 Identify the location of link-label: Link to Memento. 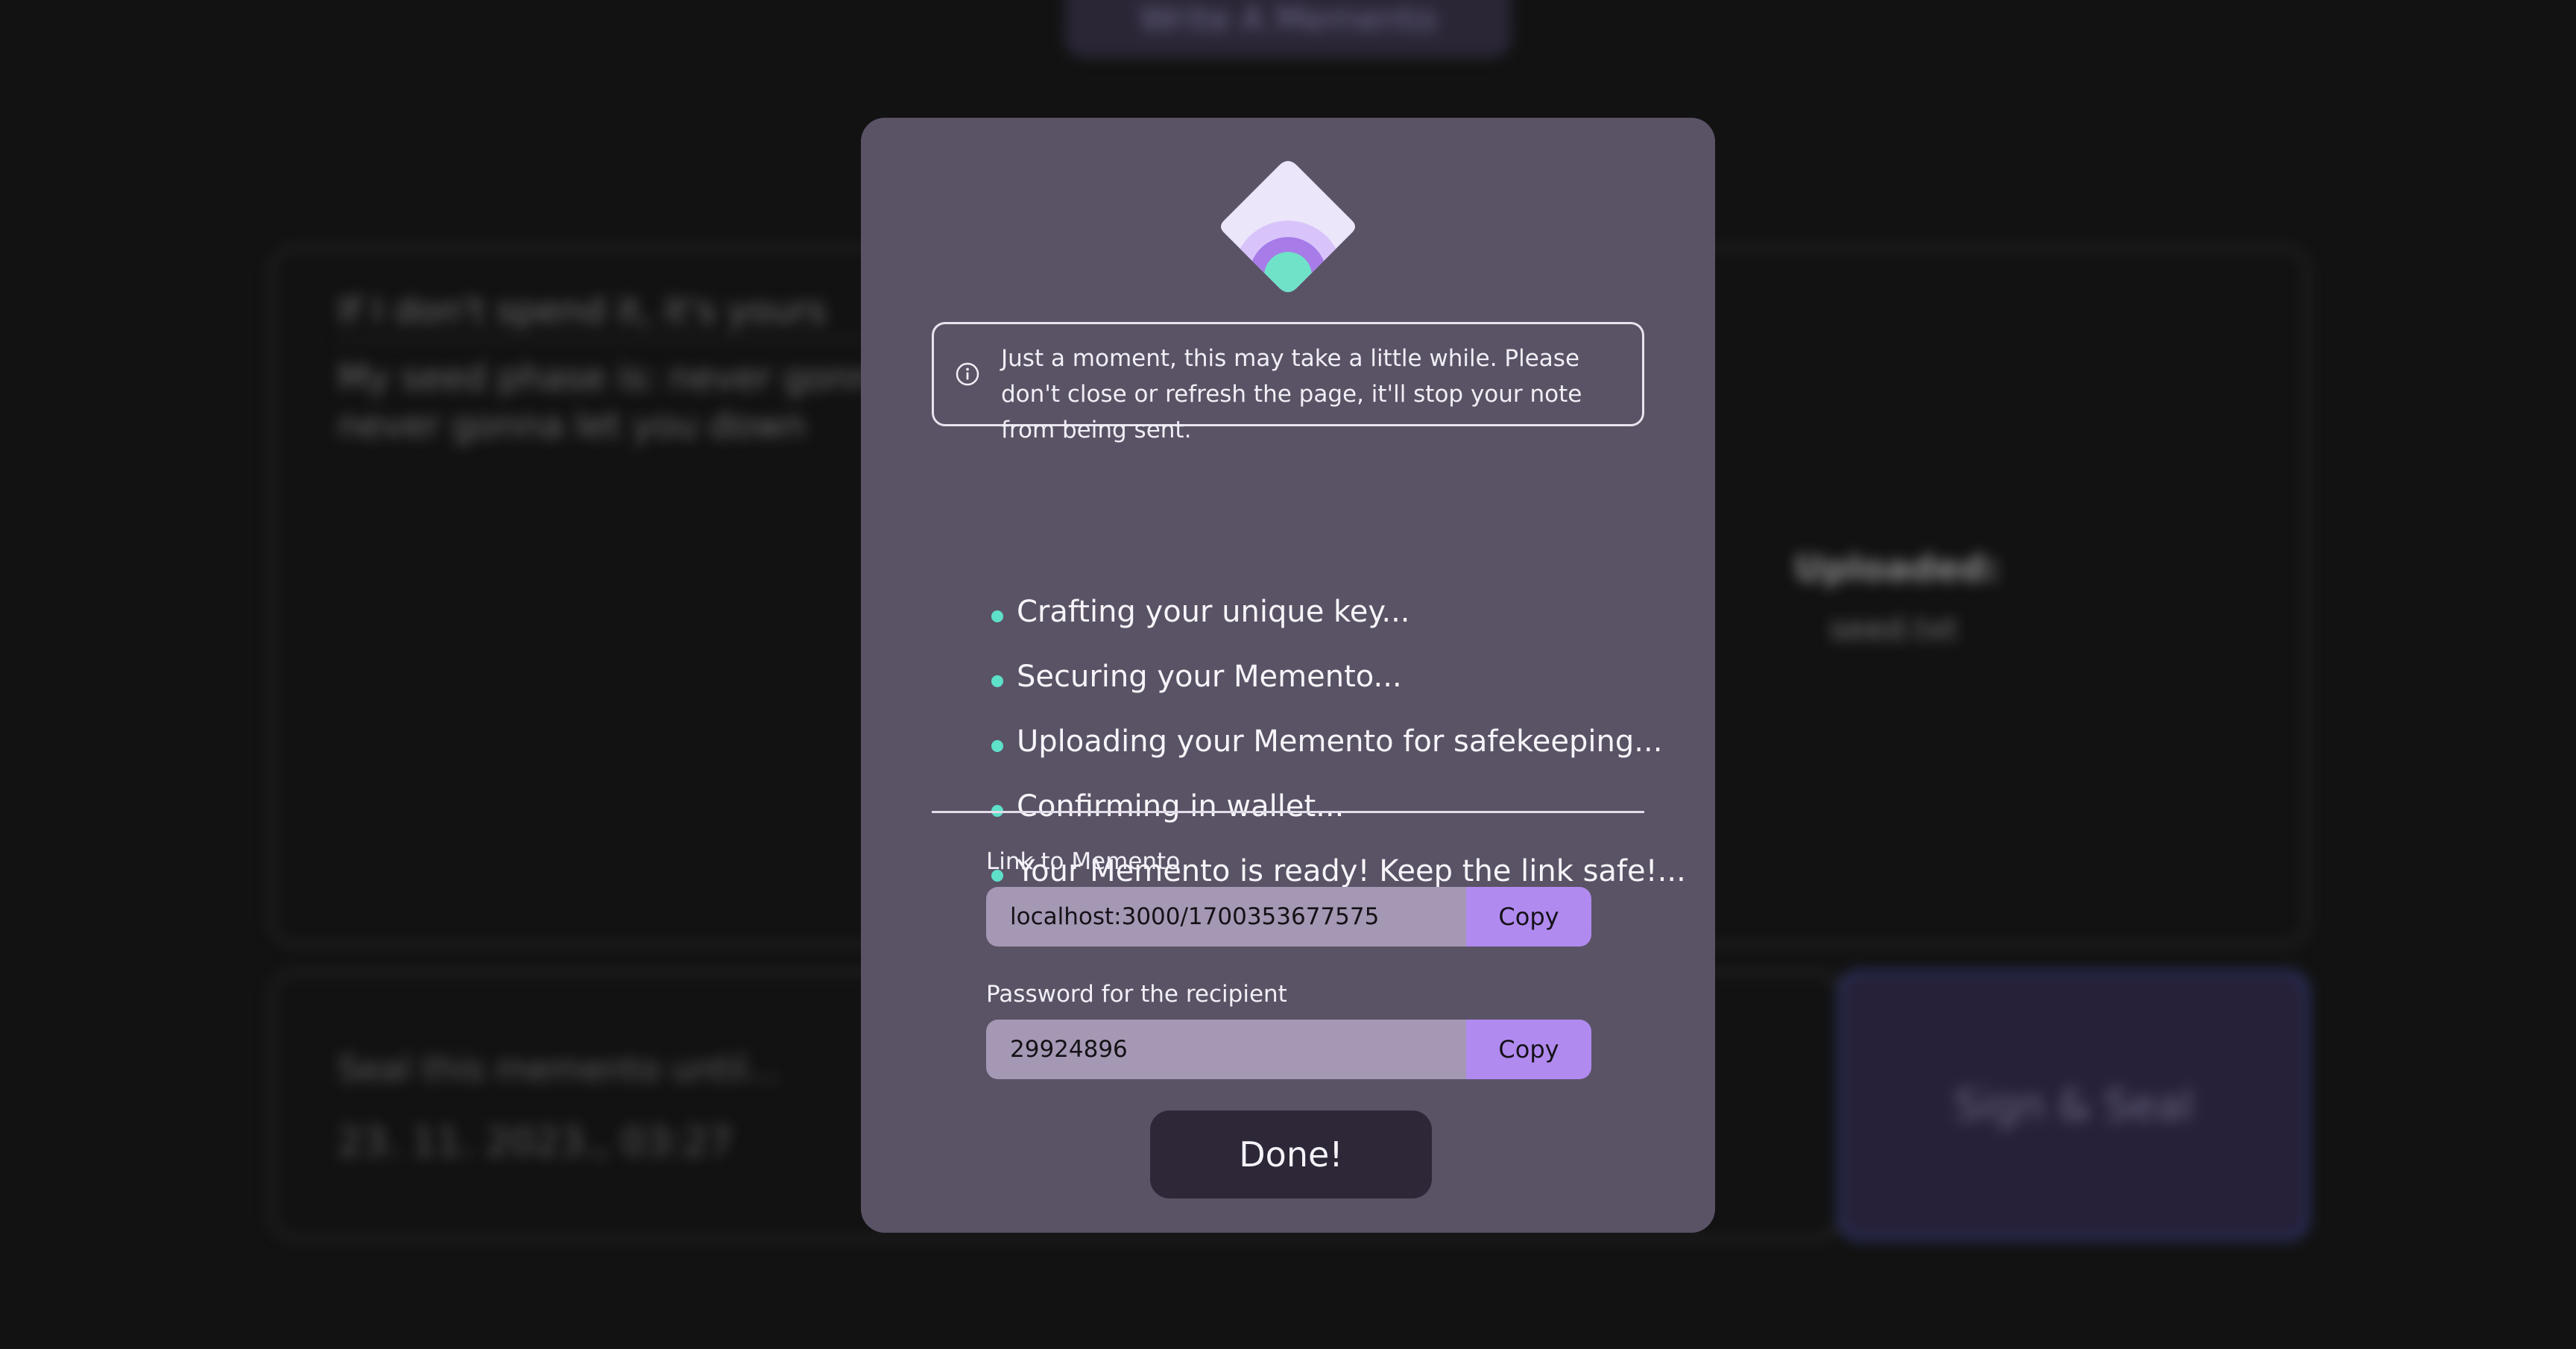
(1083, 861).